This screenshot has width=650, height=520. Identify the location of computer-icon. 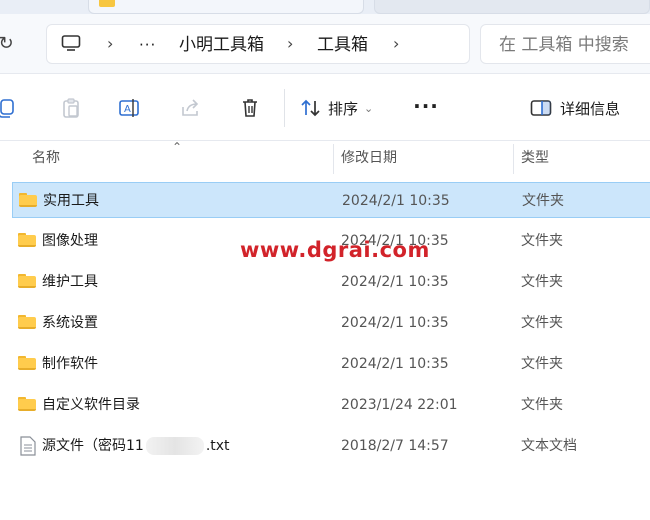
(71, 43).